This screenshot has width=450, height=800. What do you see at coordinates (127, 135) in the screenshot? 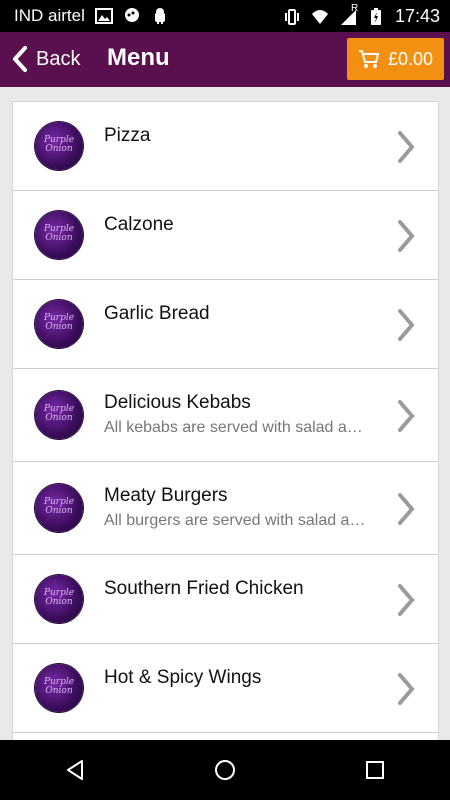
I see `menu-item-name: Pizza` at bounding box center [127, 135].